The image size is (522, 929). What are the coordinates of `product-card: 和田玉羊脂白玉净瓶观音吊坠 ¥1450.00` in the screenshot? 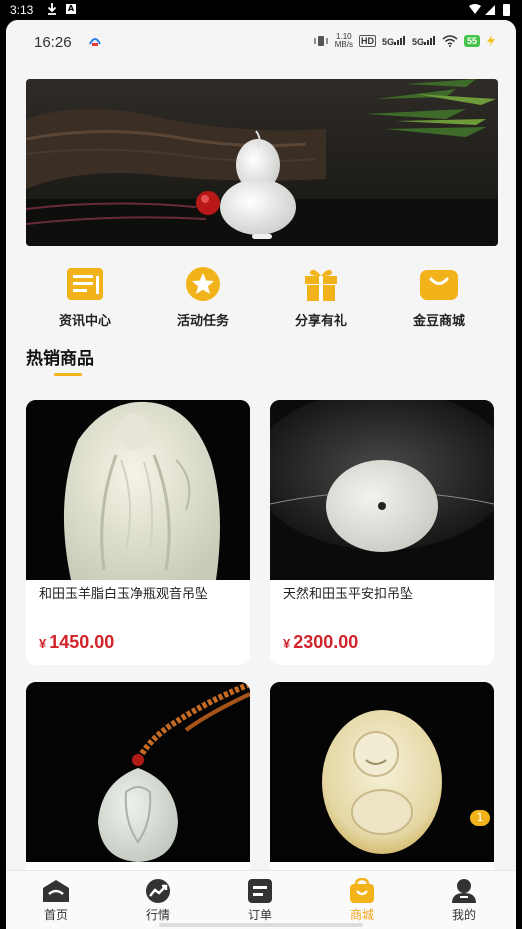 It's located at (138, 532).